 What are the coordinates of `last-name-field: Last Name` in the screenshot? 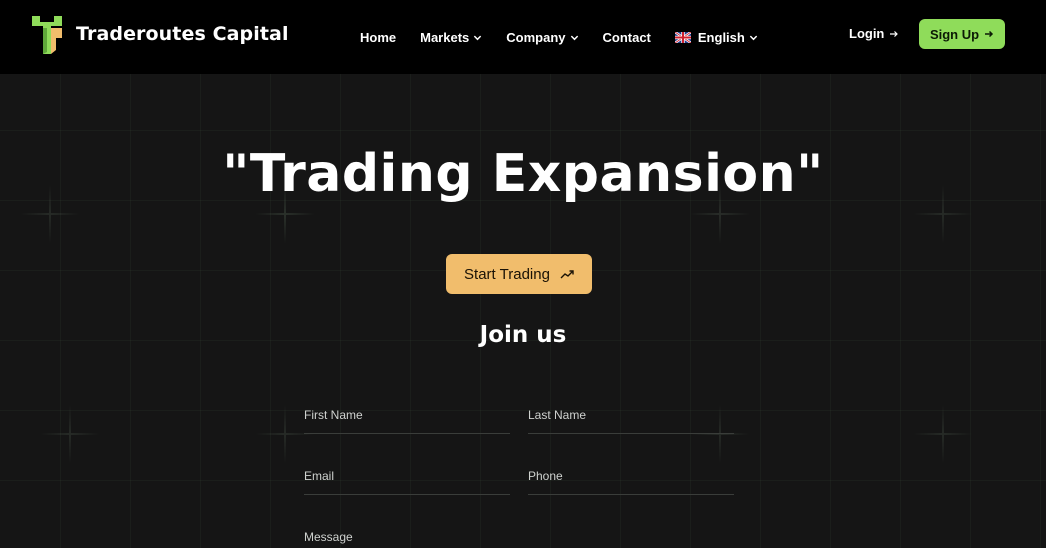 It's located at (631, 420).